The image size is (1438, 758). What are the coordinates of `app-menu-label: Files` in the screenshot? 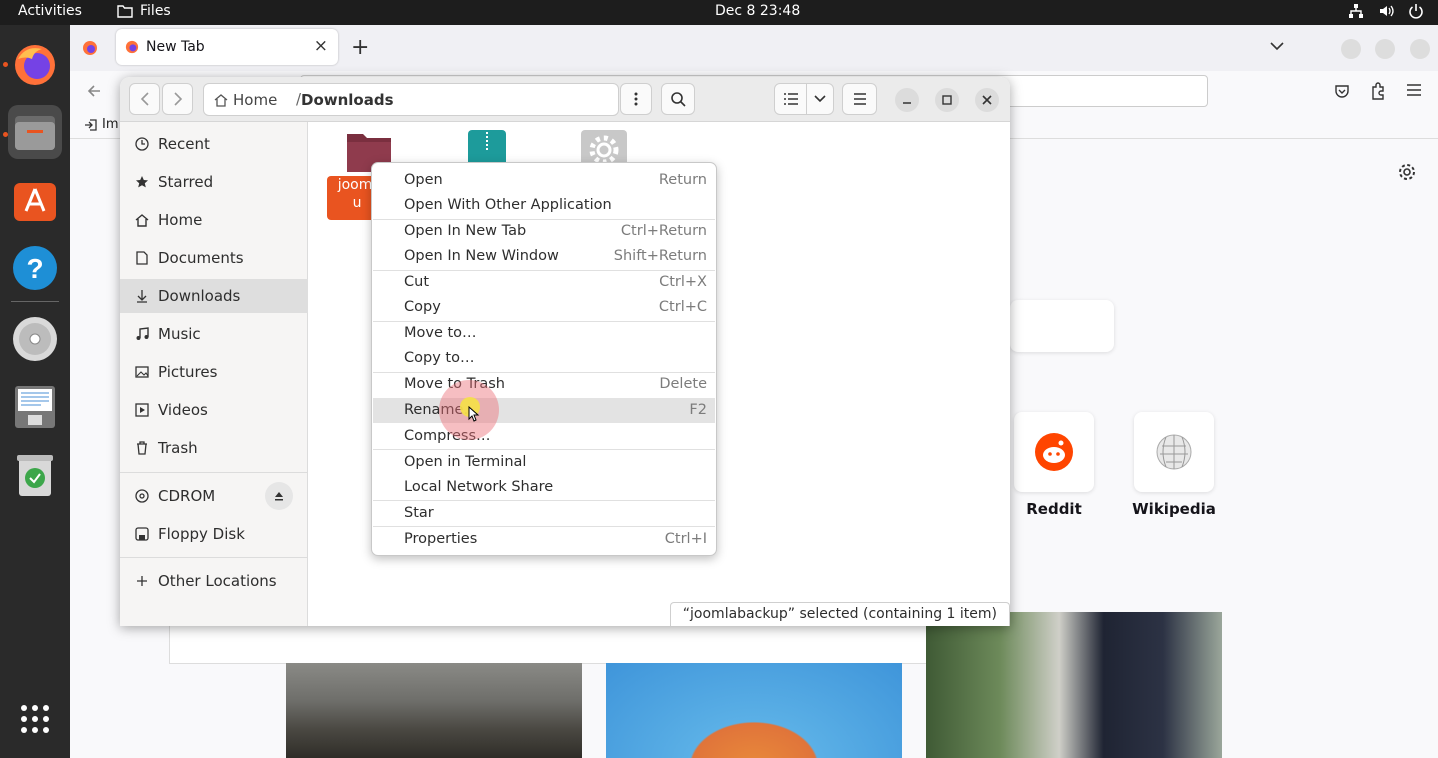 It's located at (155, 11).